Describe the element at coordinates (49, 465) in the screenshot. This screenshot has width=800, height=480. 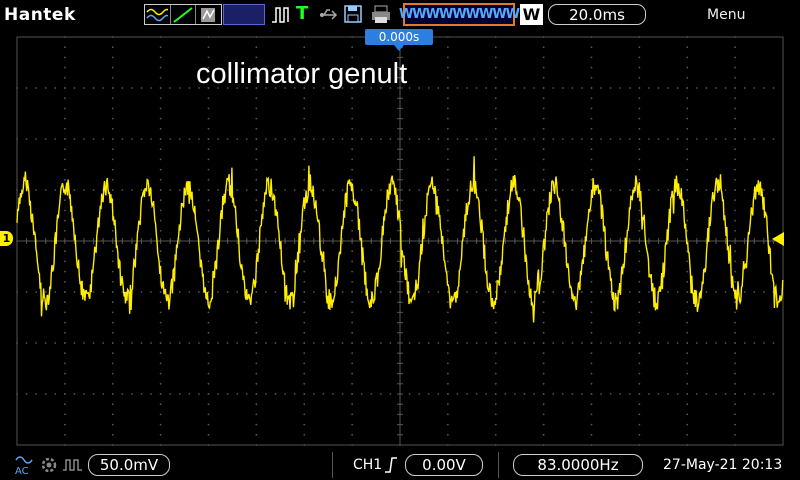
I see `gear-icon` at that location.